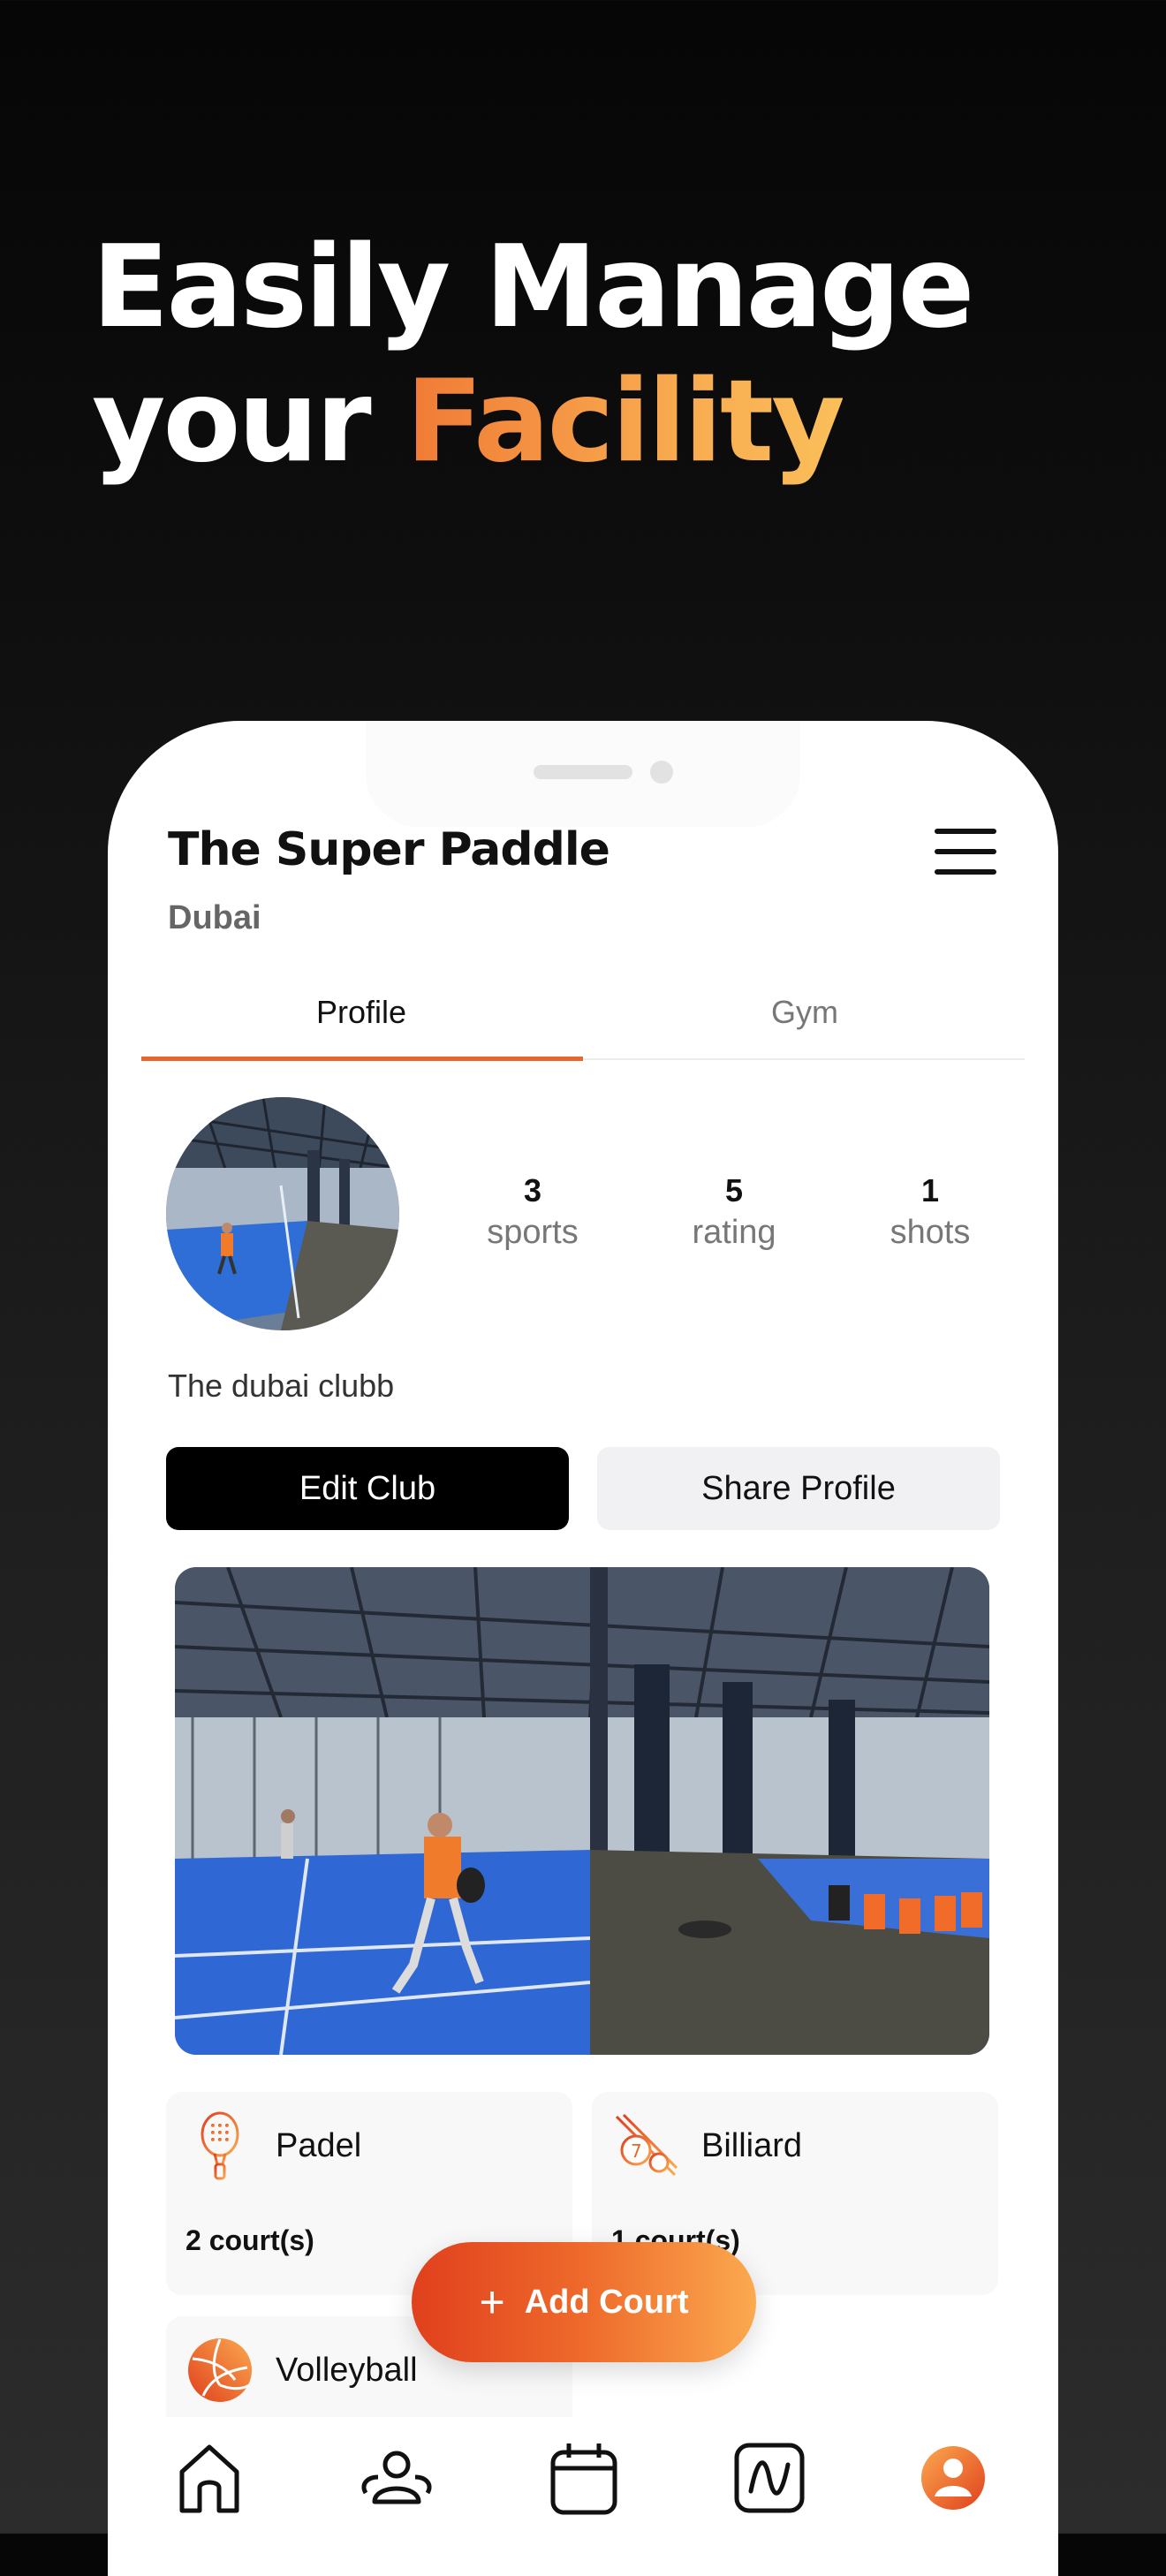 The height and width of the screenshot is (2576, 1166). What do you see at coordinates (584, 2478) in the screenshot?
I see `calendar-icon` at bounding box center [584, 2478].